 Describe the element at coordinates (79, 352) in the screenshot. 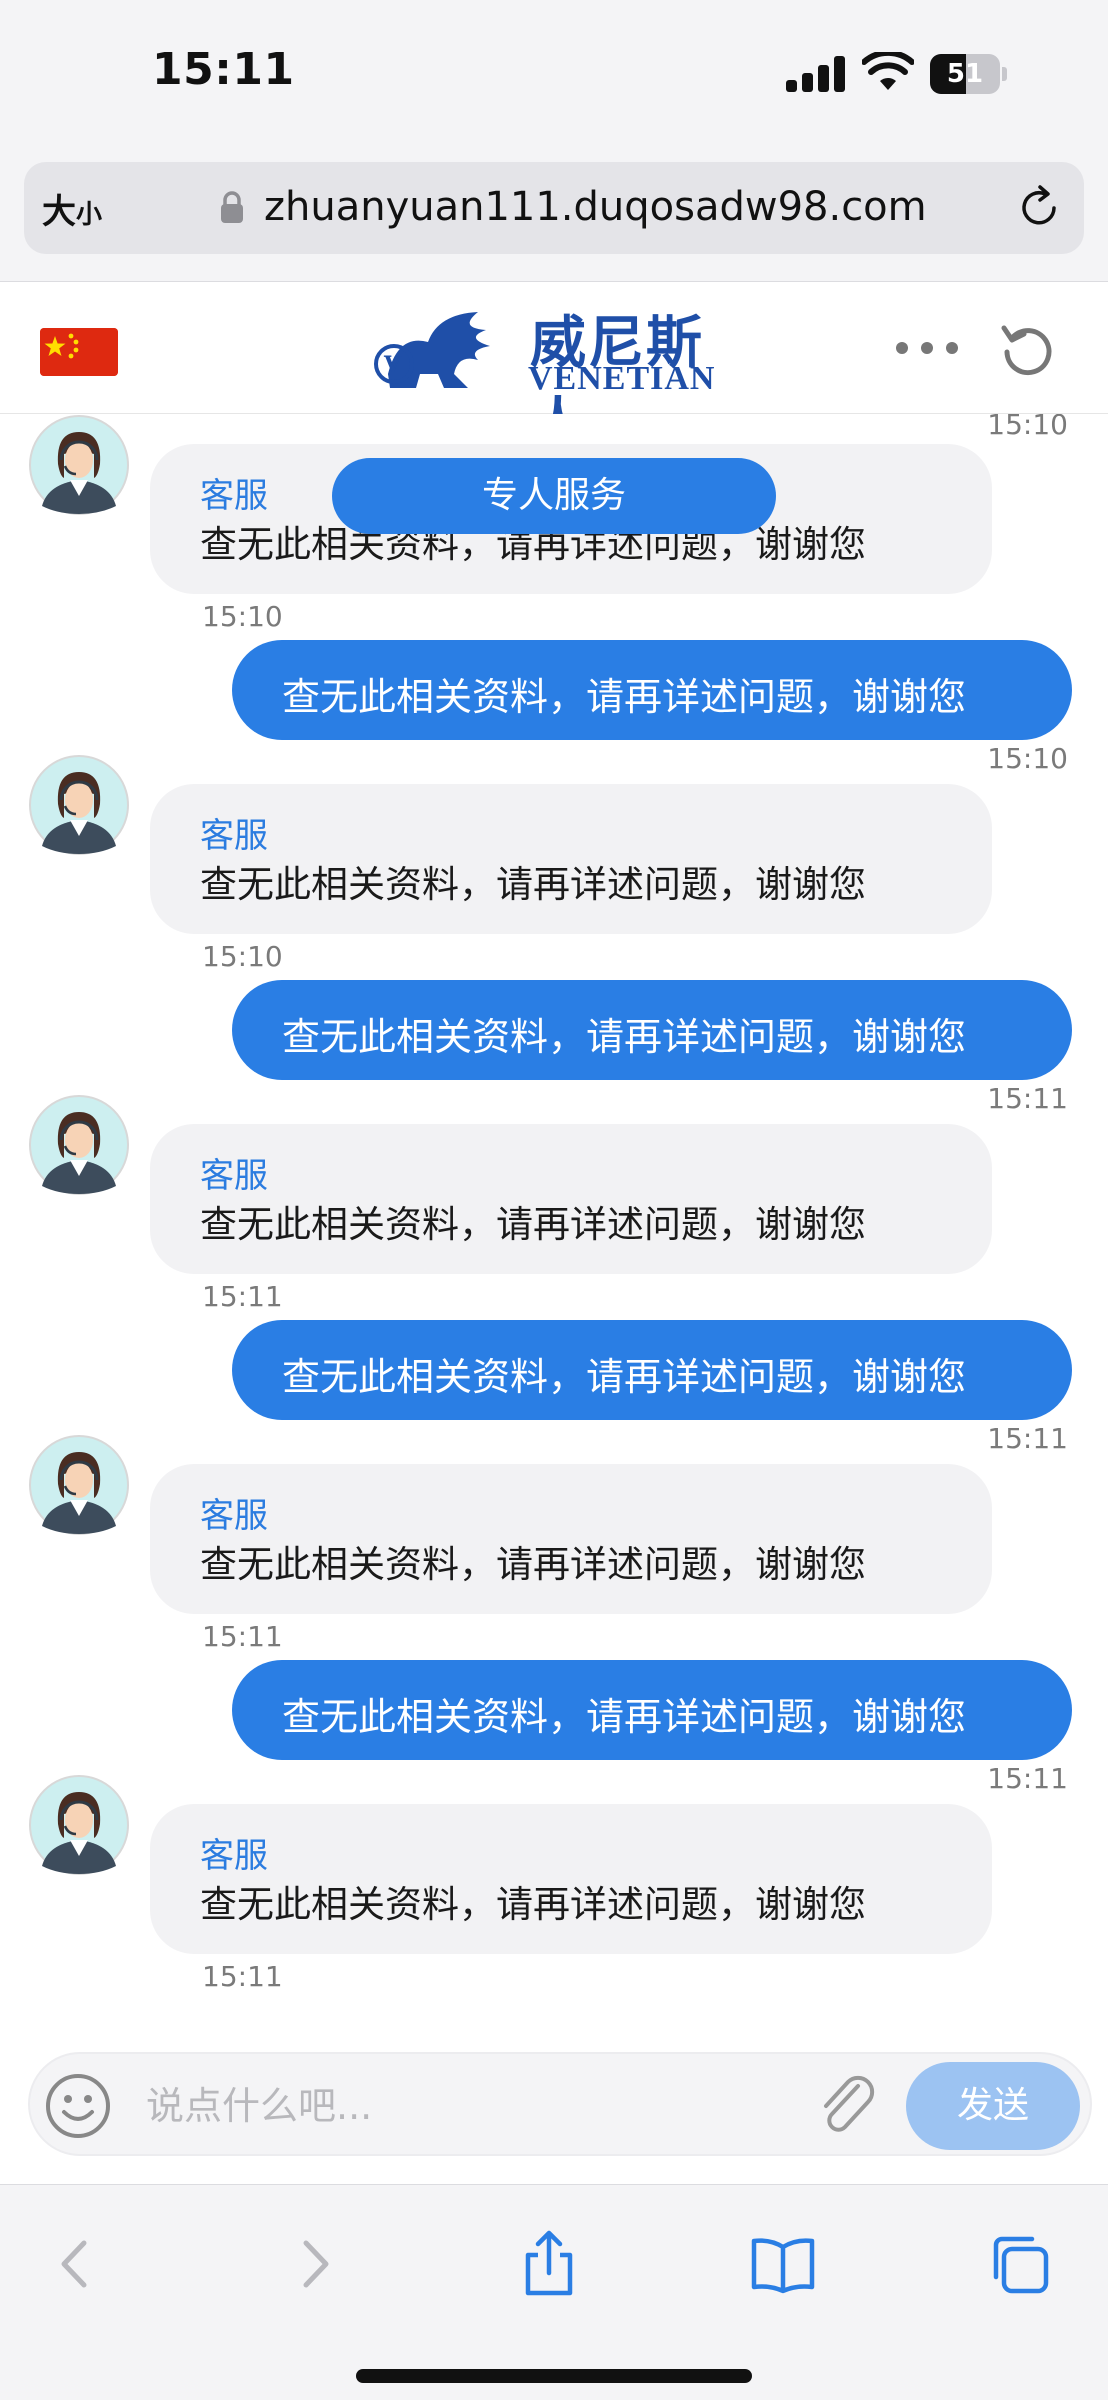

I see `china-flag-icon` at that location.